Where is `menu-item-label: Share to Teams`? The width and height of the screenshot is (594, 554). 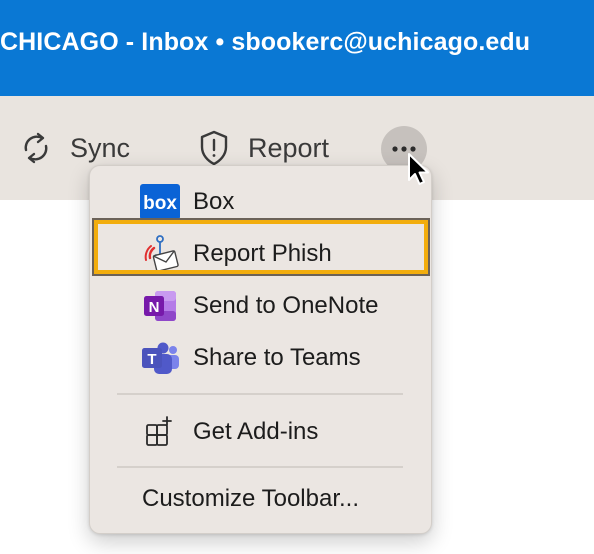 menu-item-label: Share to Teams is located at coordinates (277, 357).